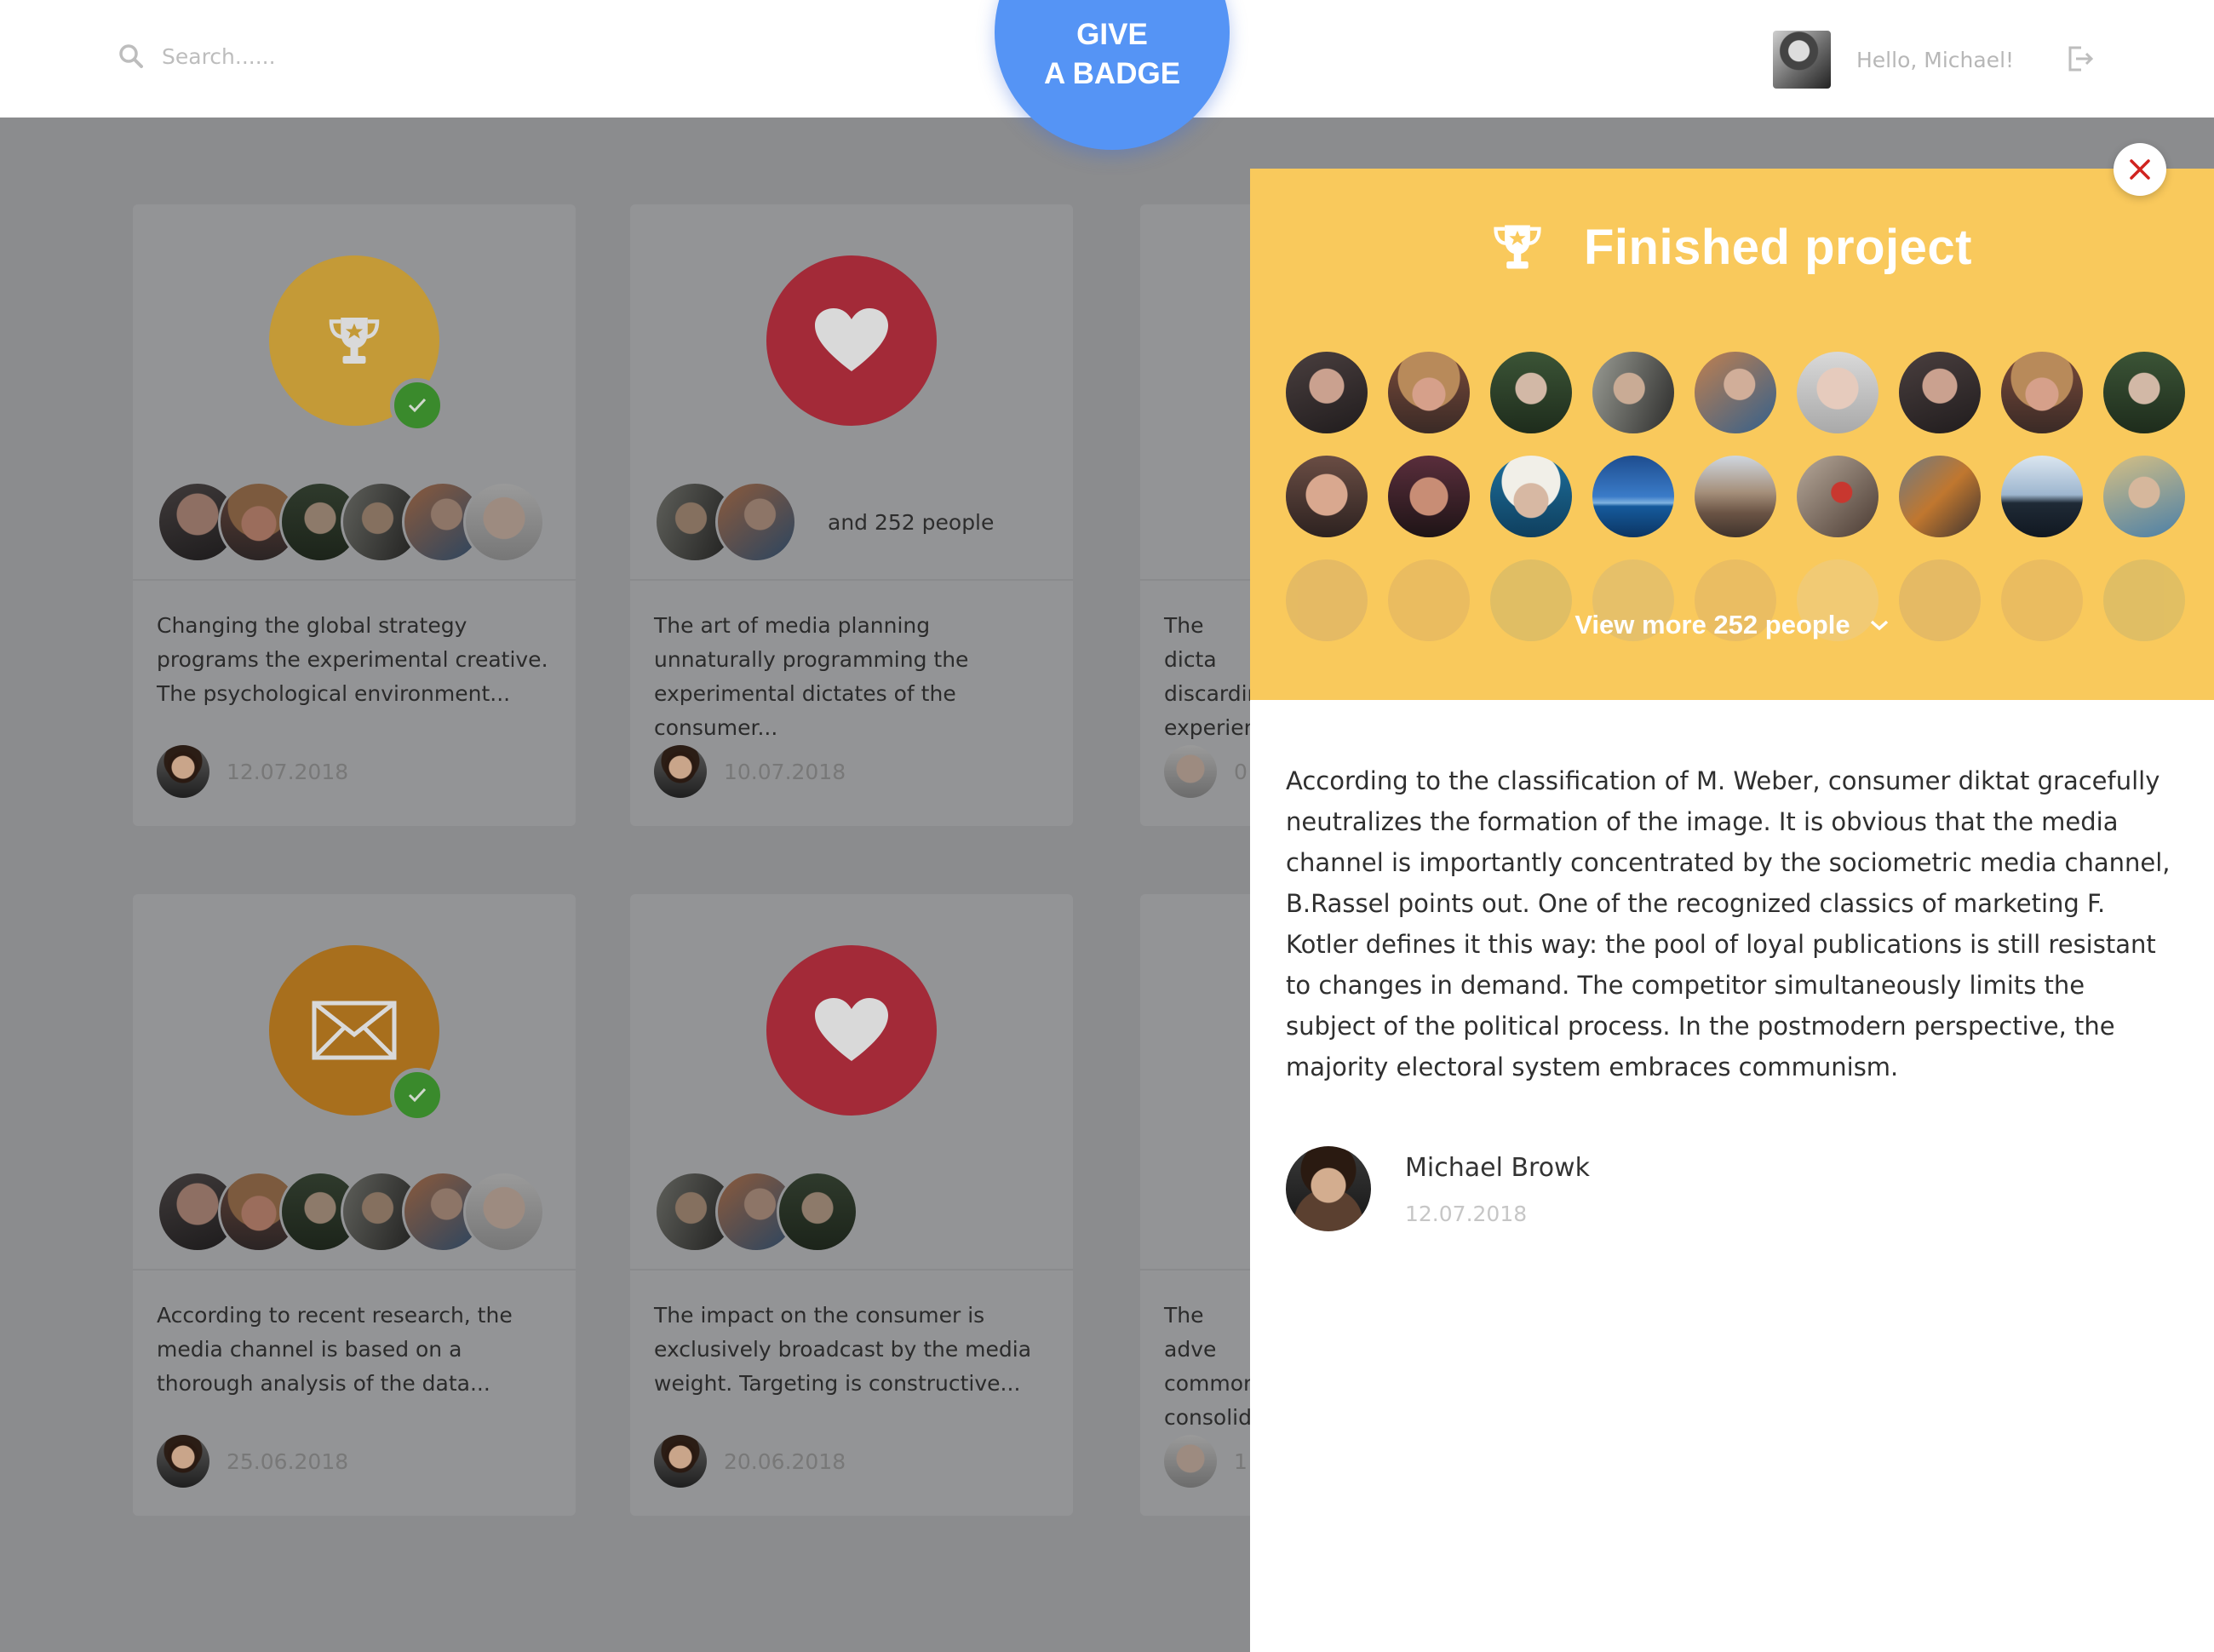 This screenshot has width=2214, height=1652. Describe the element at coordinates (1112, 34) in the screenshot. I see `give-badge-line1: GIVE` at that location.